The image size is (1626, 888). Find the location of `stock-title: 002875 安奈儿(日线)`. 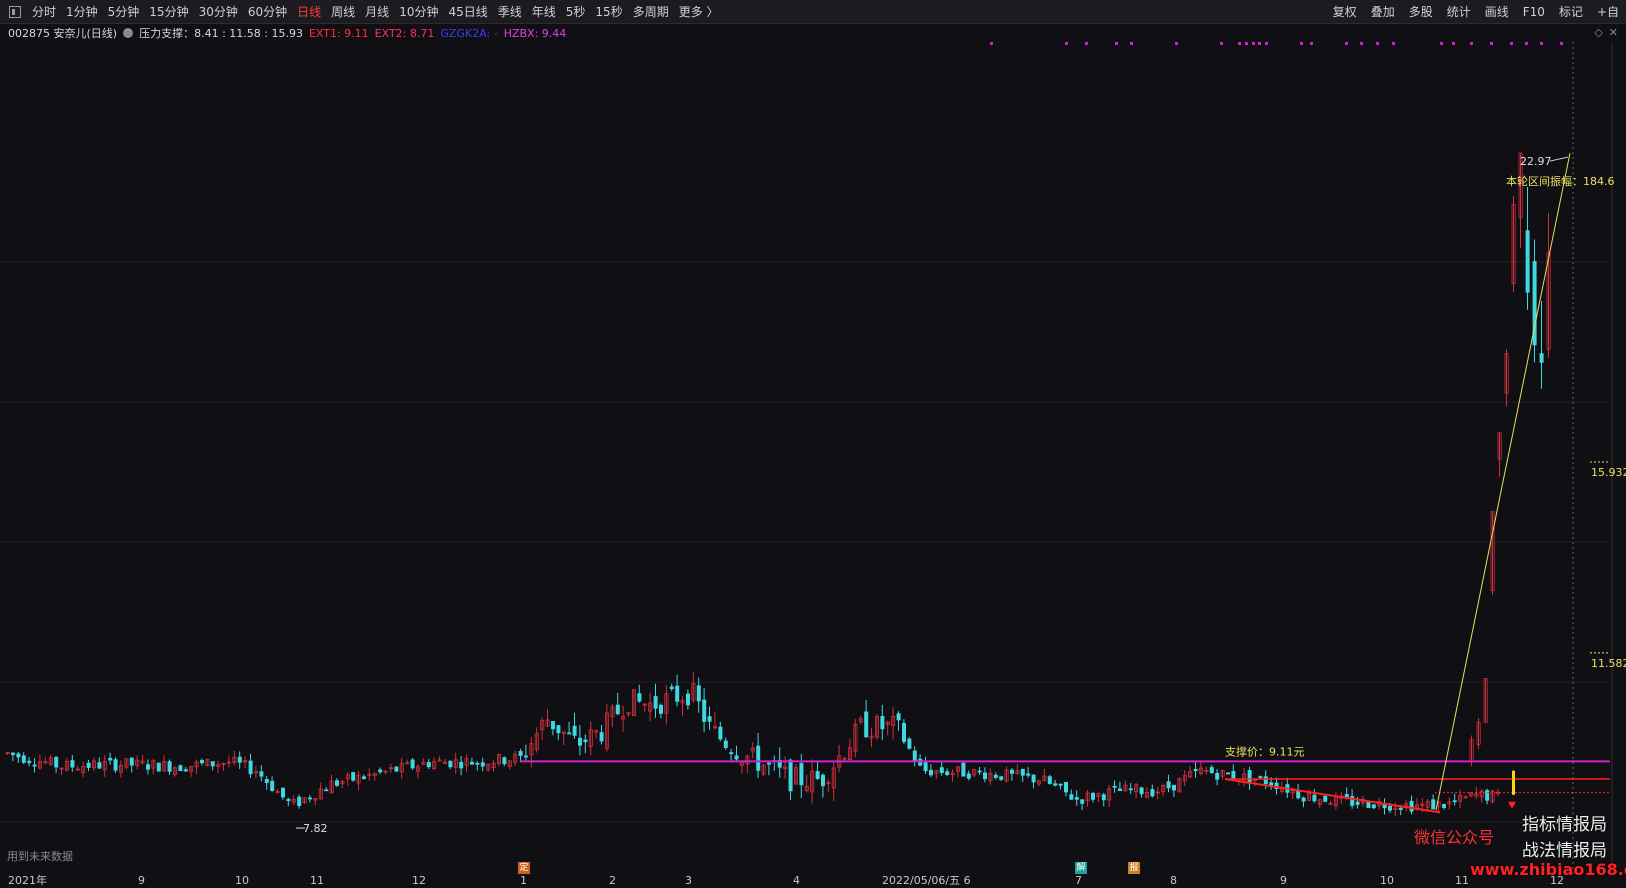

stock-title: 002875 安奈儿(日线) is located at coordinates (62, 33).